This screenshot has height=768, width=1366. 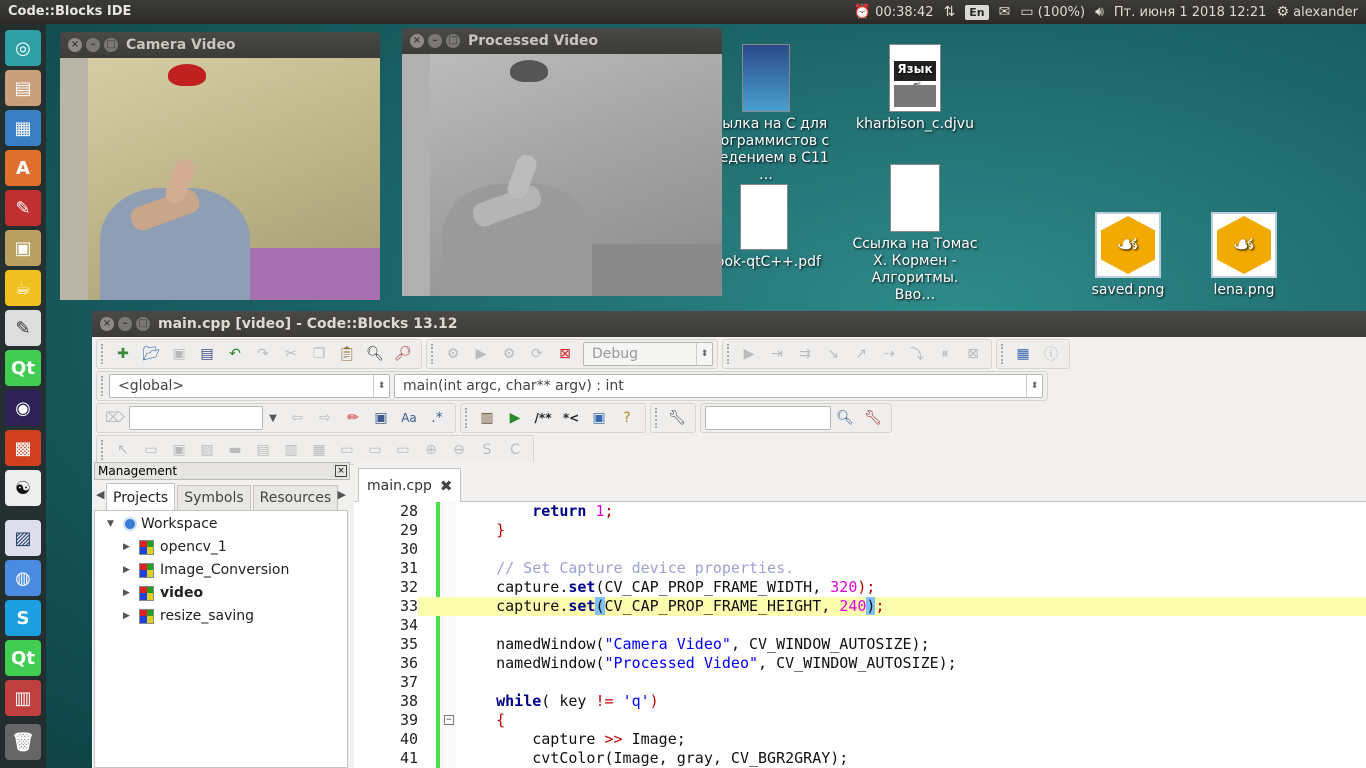 What do you see at coordinates (873, 418) in the screenshot?
I see `settings-icon: 🔧︎` at bounding box center [873, 418].